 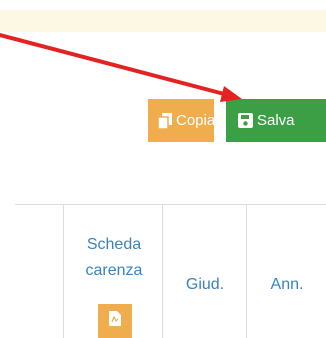 I want to click on save-button: Salva, so click(x=276, y=120).